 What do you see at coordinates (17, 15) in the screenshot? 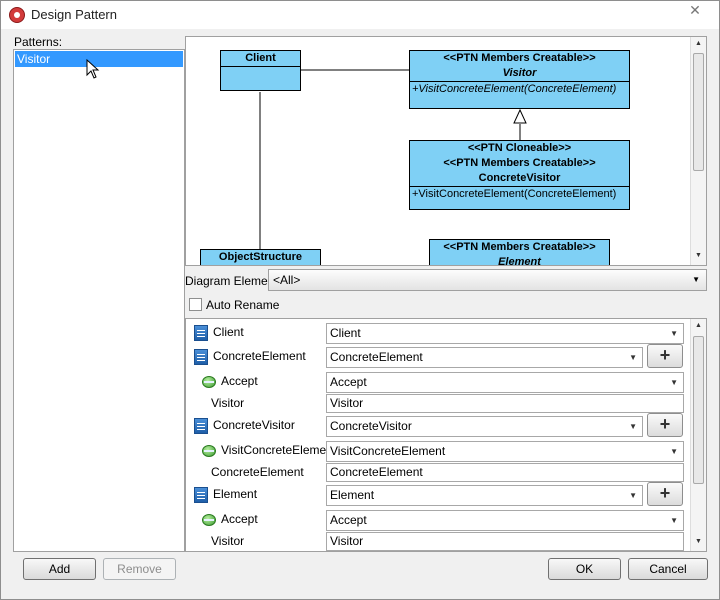
I see `app-logo-icon` at bounding box center [17, 15].